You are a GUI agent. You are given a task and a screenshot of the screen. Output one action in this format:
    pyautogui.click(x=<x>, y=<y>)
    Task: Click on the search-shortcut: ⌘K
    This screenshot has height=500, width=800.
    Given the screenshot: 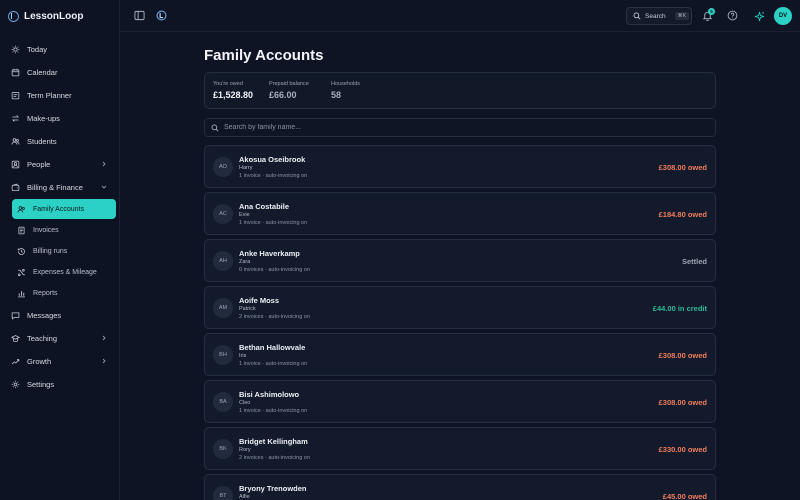 What is the action you would take?
    pyautogui.click(x=681, y=16)
    